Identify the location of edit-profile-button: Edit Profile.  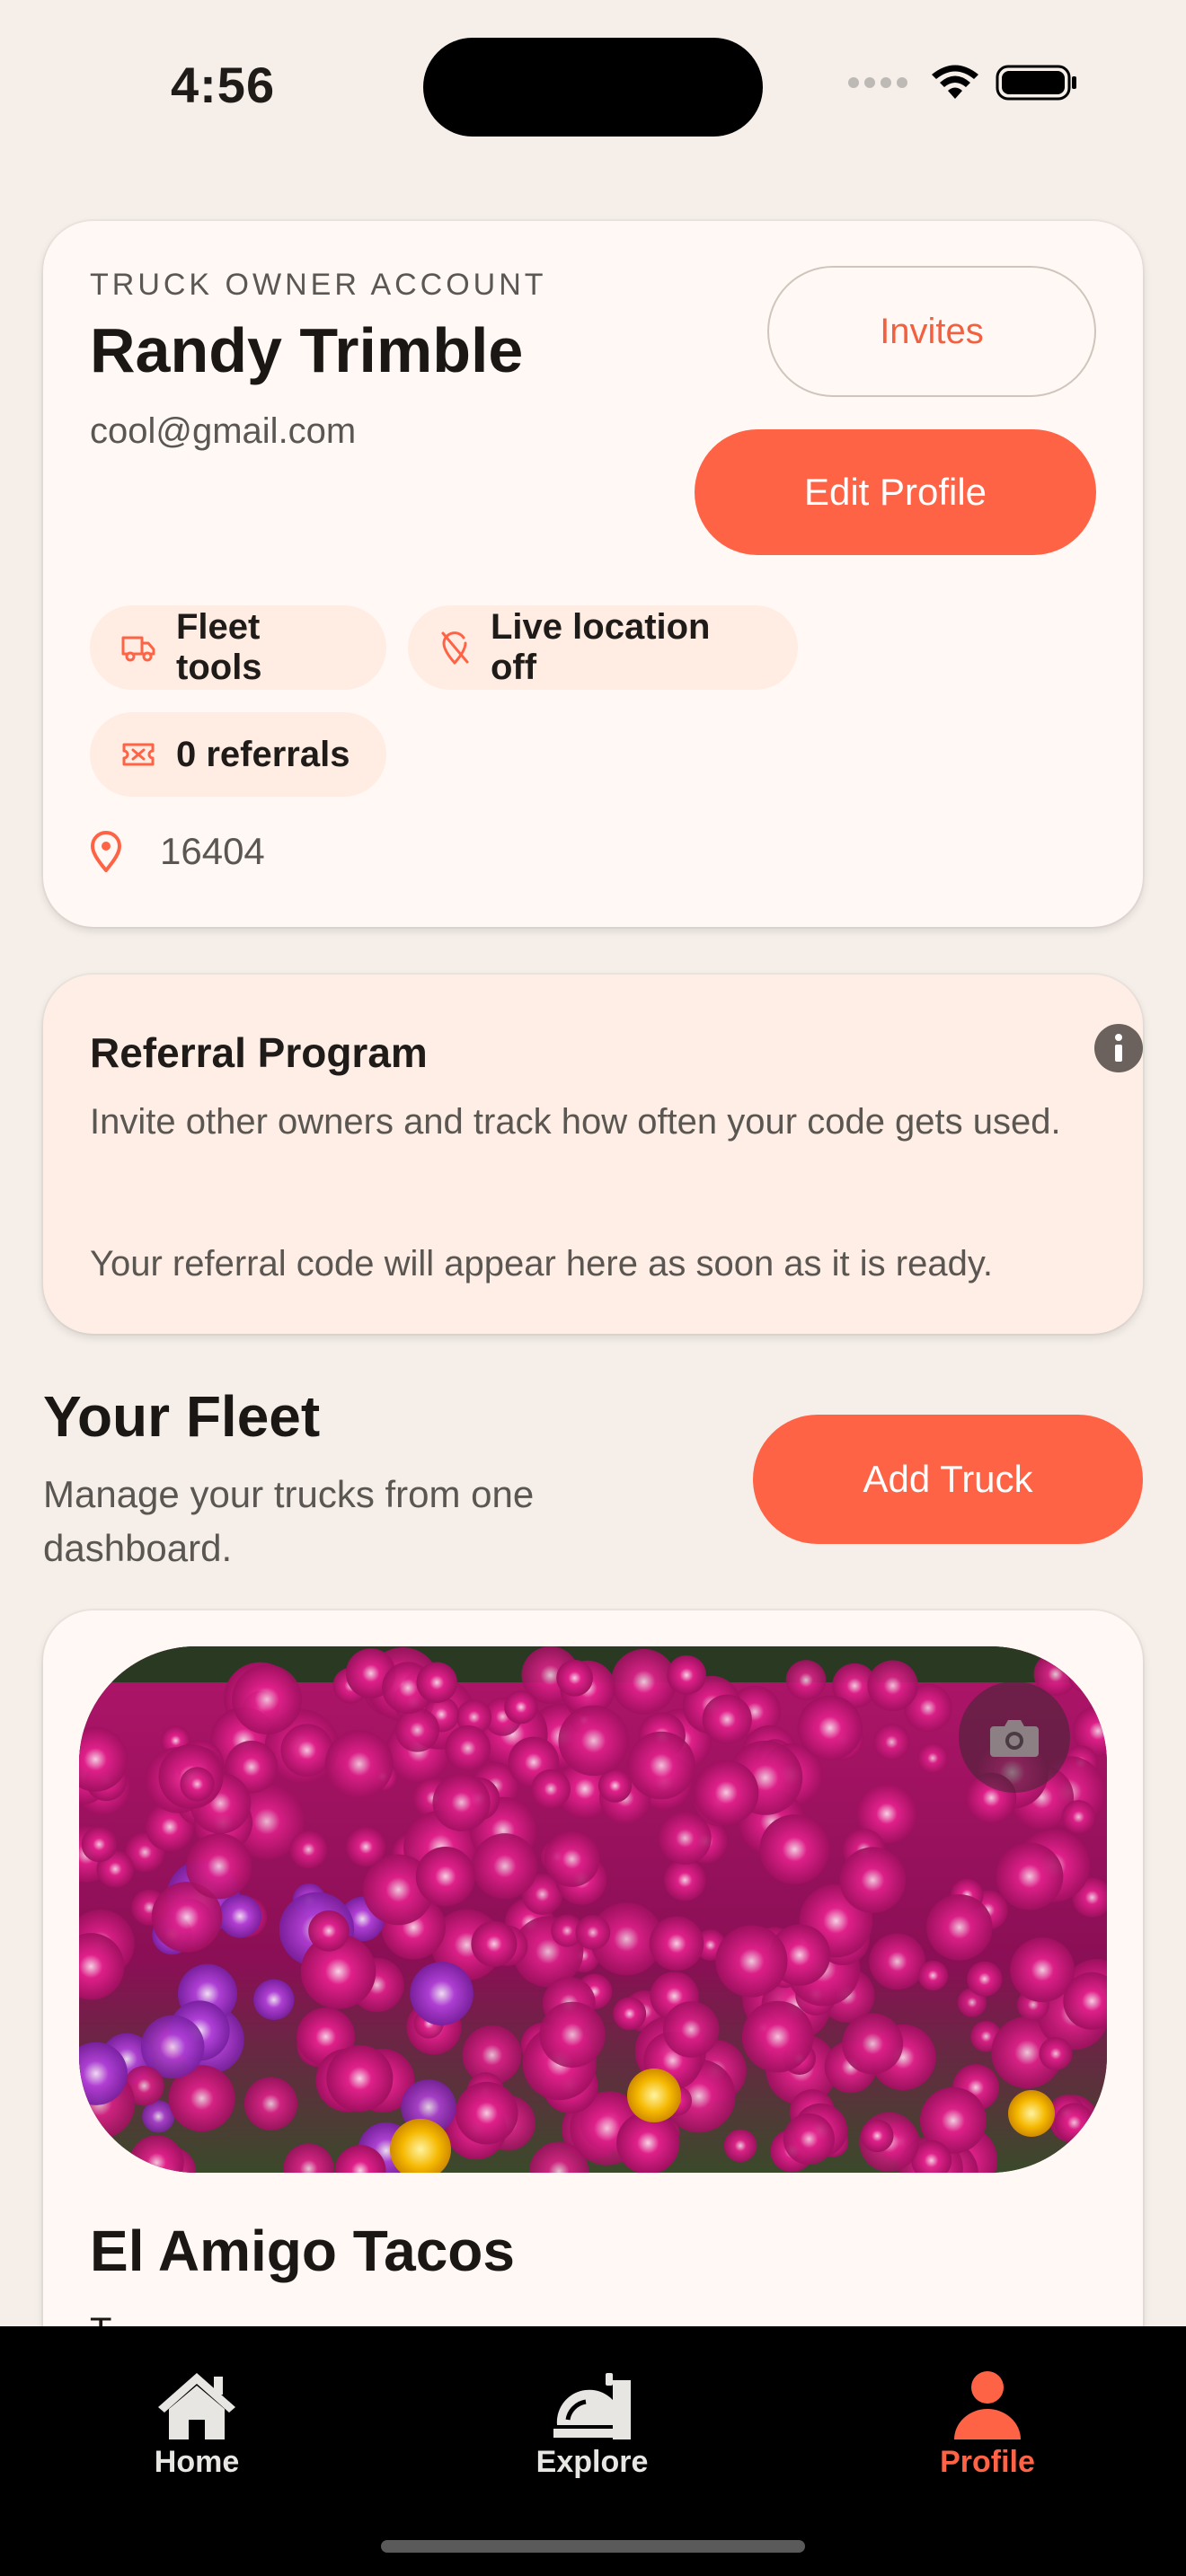
(895, 492).